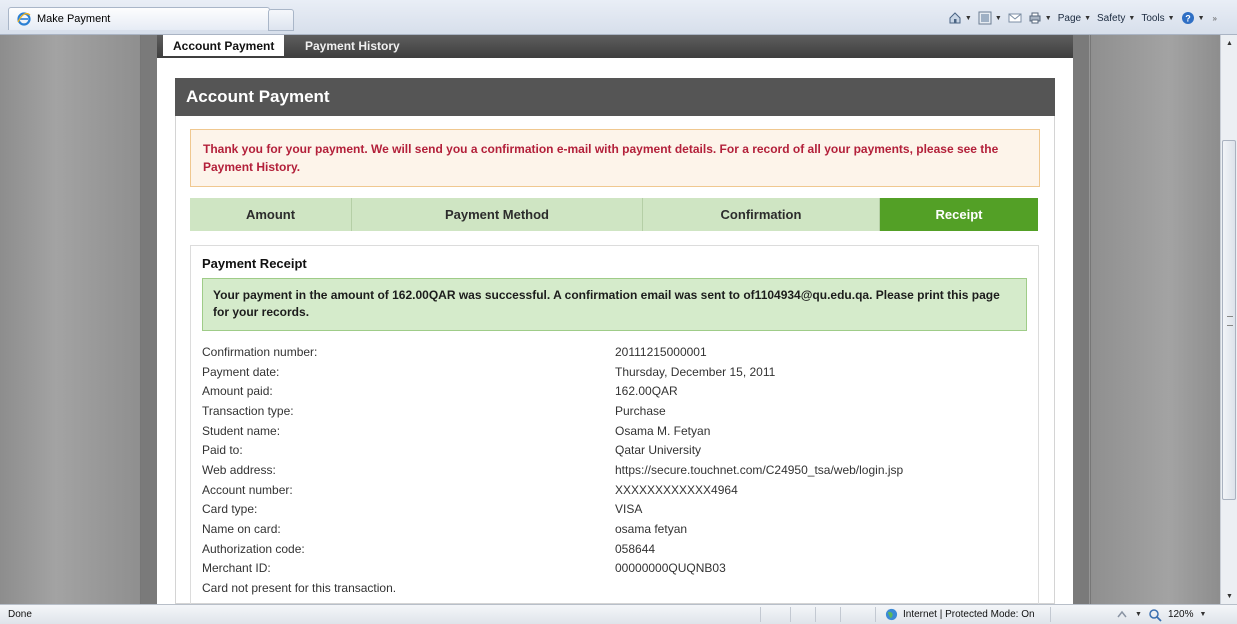 Image resolution: width=1237 pixels, height=624 pixels. What do you see at coordinates (646, 391) in the screenshot?
I see `row-value: 162.00QAR` at bounding box center [646, 391].